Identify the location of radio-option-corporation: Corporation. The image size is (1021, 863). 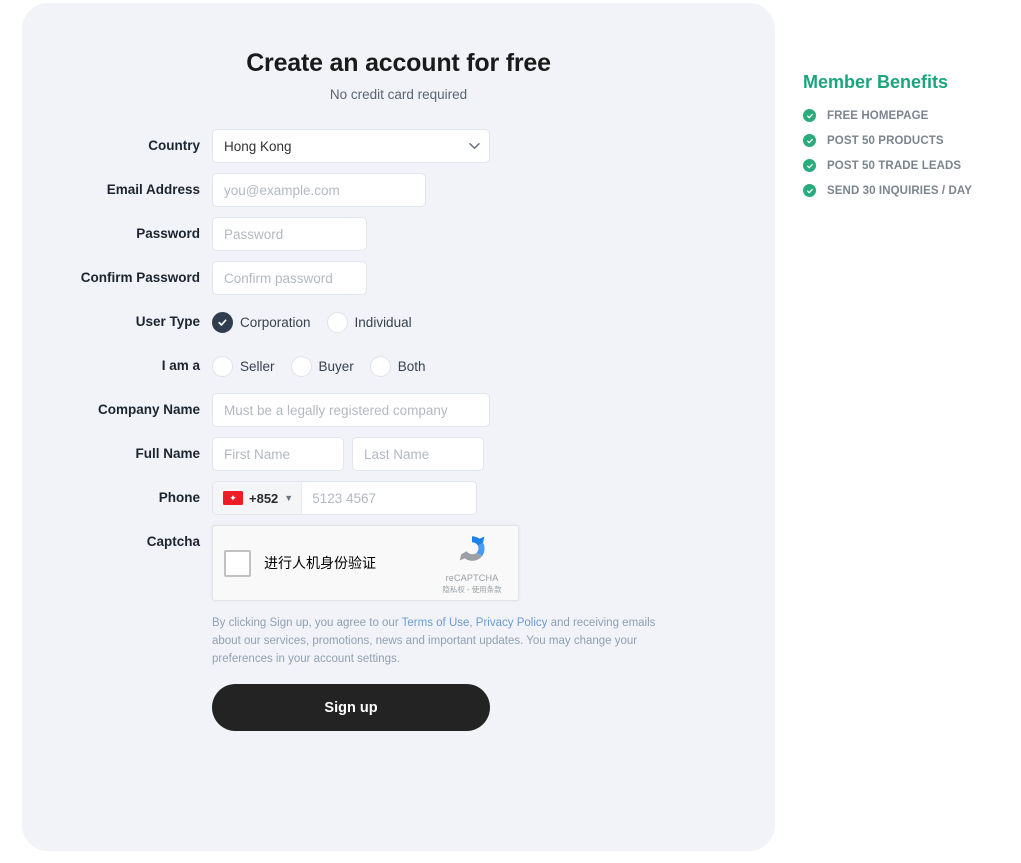
(261, 322).